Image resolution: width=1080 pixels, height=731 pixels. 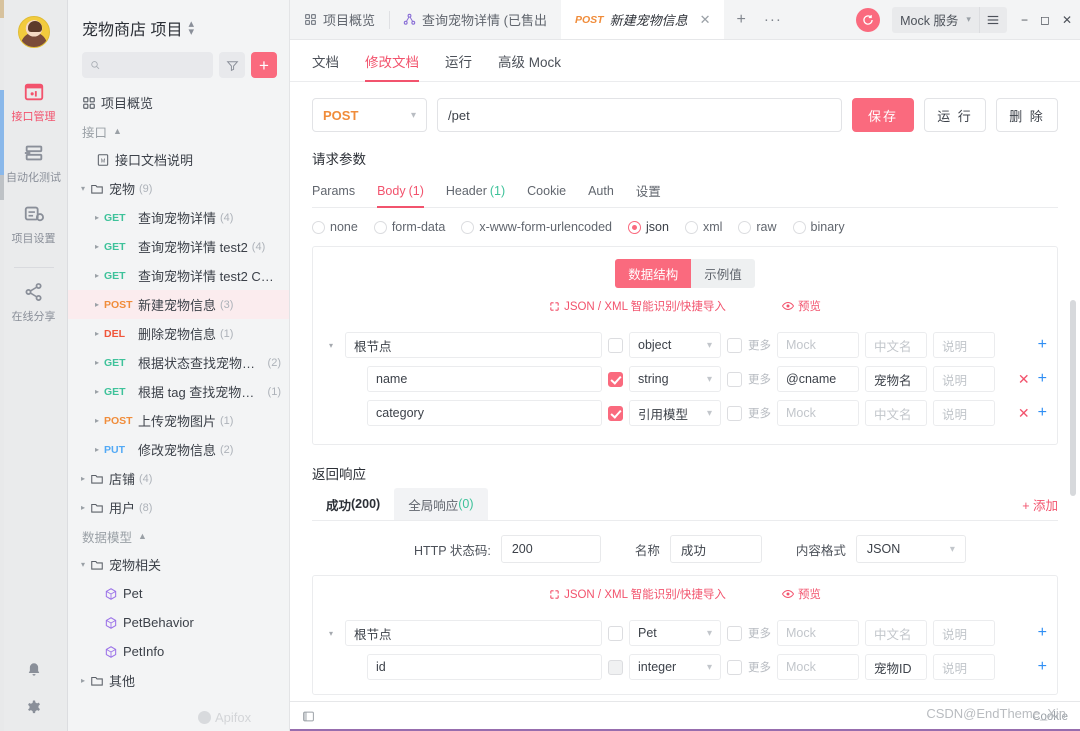 What do you see at coordinates (178, 651) in the screenshot?
I see `sidebar-model-item: PetInfo` at bounding box center [178, 651].